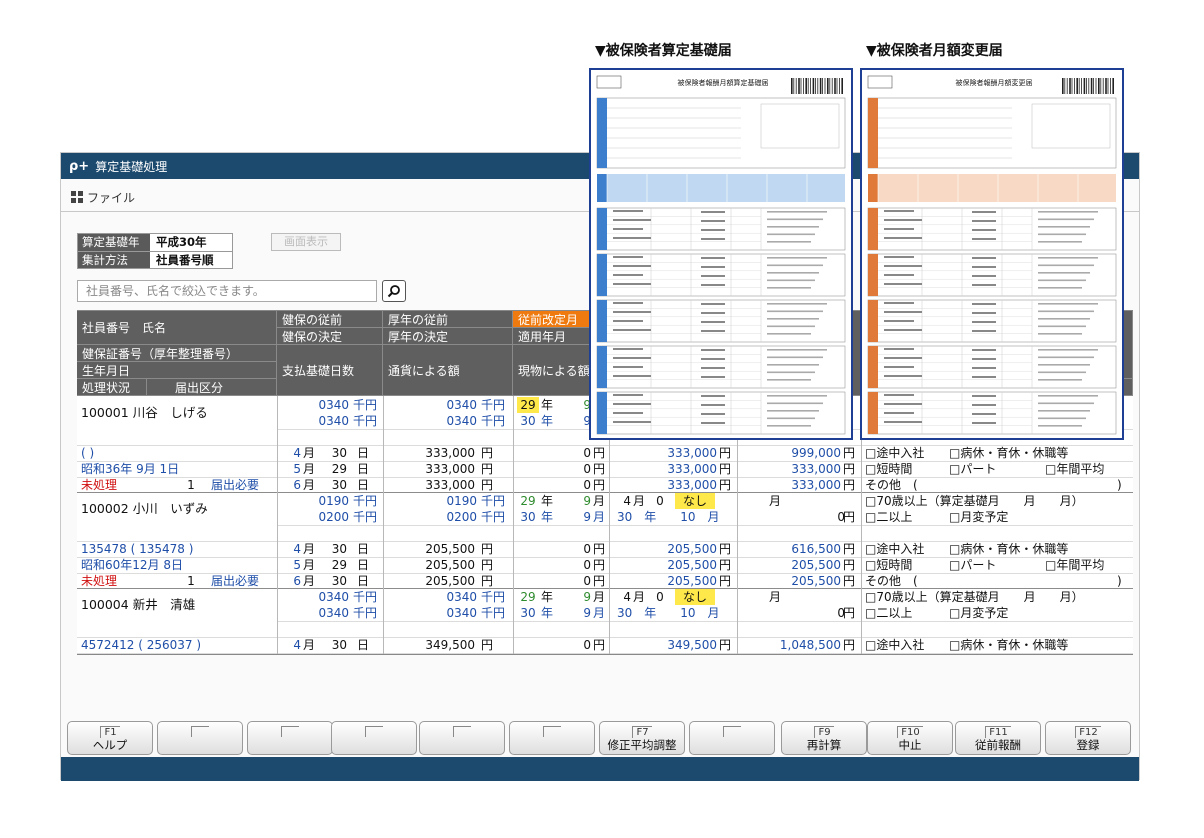 This screenshot has height=838, width=1204. What do you see at coordinates (1088, 738) in the screenshot?
I see `fkey-f12: F12 登録` at bounding box center [1088, 738].